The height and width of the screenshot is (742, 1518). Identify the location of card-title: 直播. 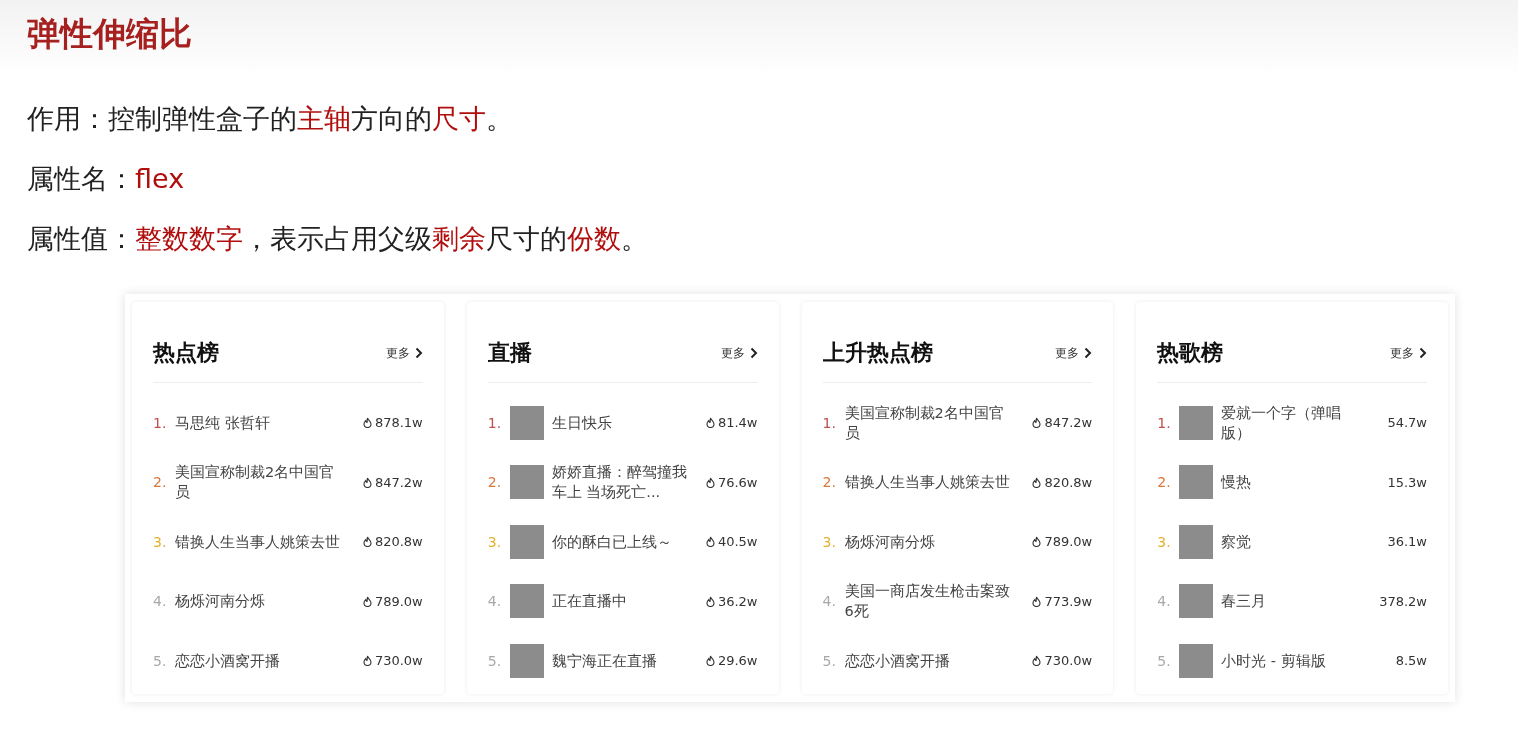
(509, 353).